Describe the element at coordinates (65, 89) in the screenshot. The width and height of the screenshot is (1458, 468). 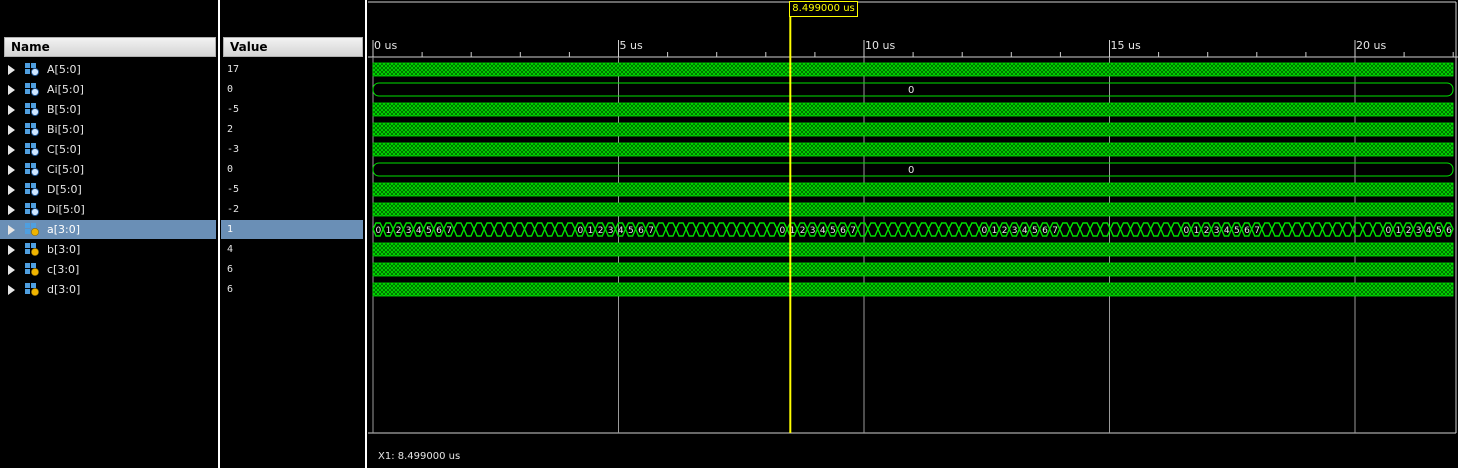
I see `signal-name: Ai[5:0]` at that location.